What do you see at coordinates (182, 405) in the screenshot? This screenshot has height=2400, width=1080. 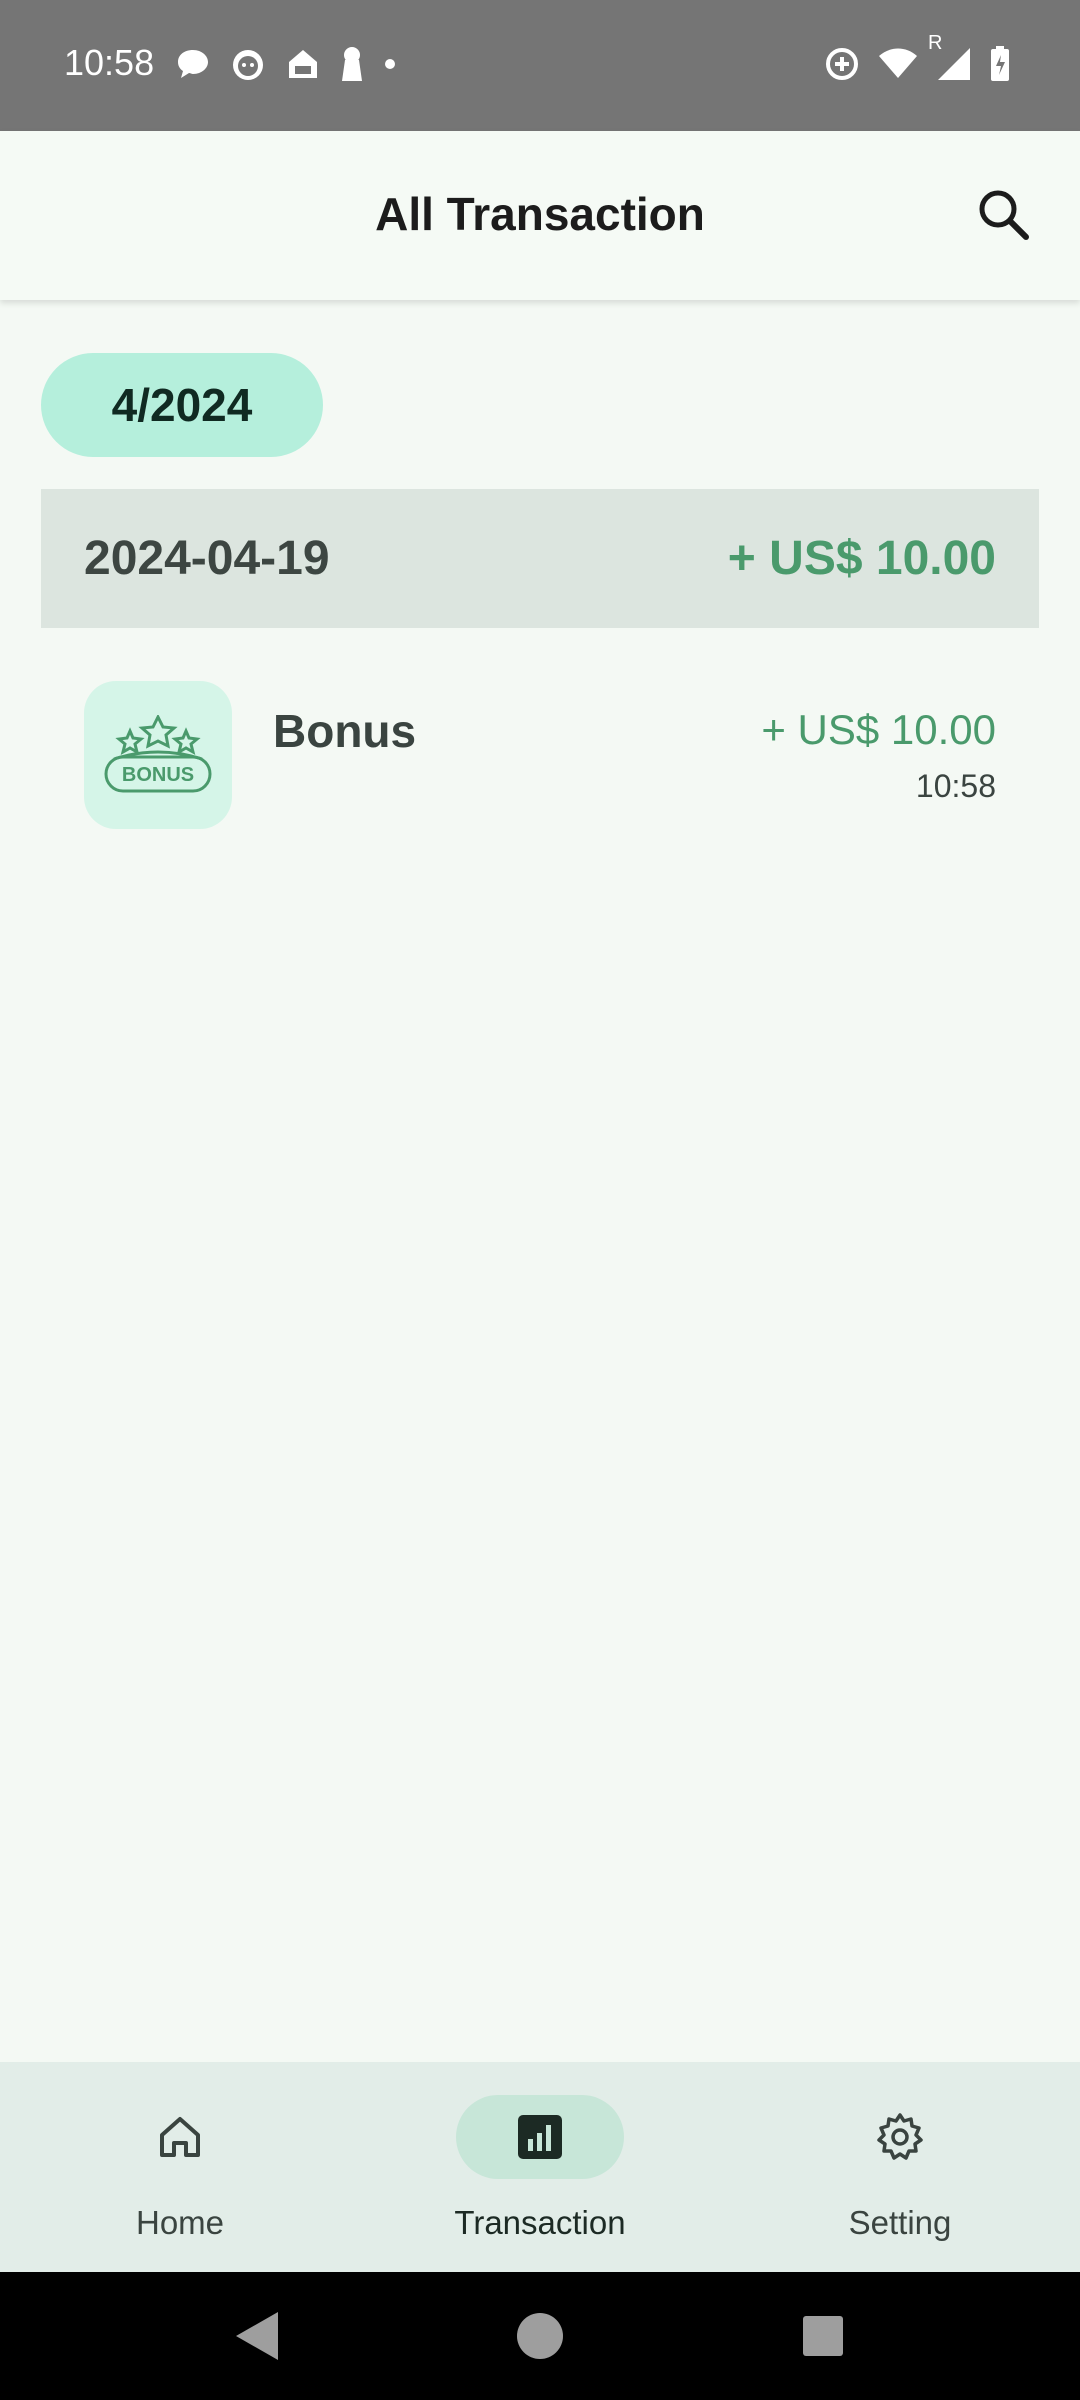 I see `month-filter-chip: 4/2024` at bounding box center [182, 405].